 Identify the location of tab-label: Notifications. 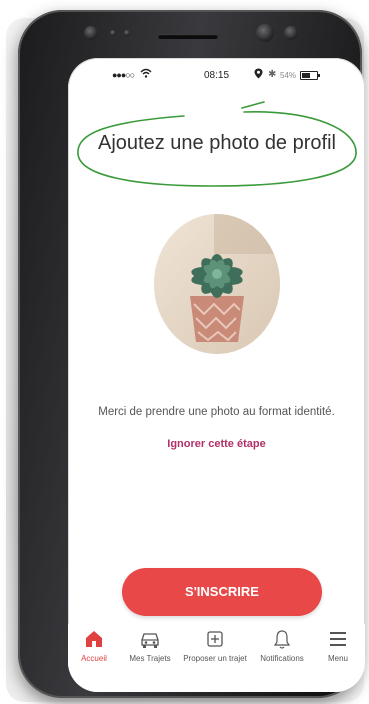
(282, 658).